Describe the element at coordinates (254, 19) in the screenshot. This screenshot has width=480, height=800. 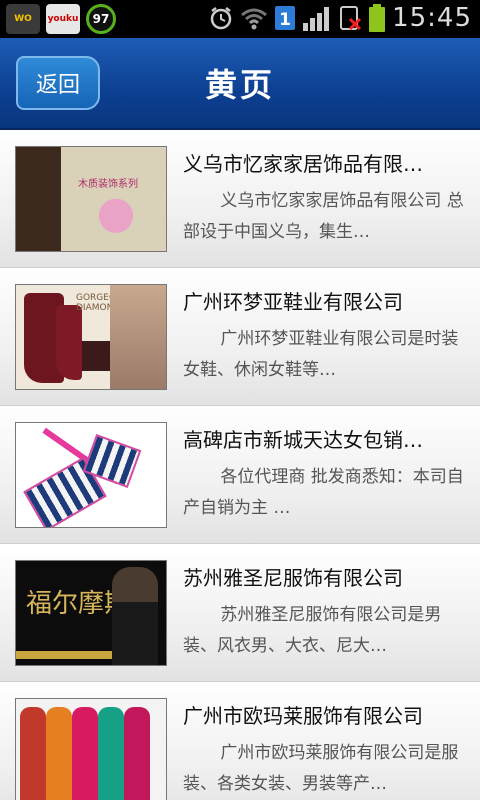
I see `wifi-icon` at that location.